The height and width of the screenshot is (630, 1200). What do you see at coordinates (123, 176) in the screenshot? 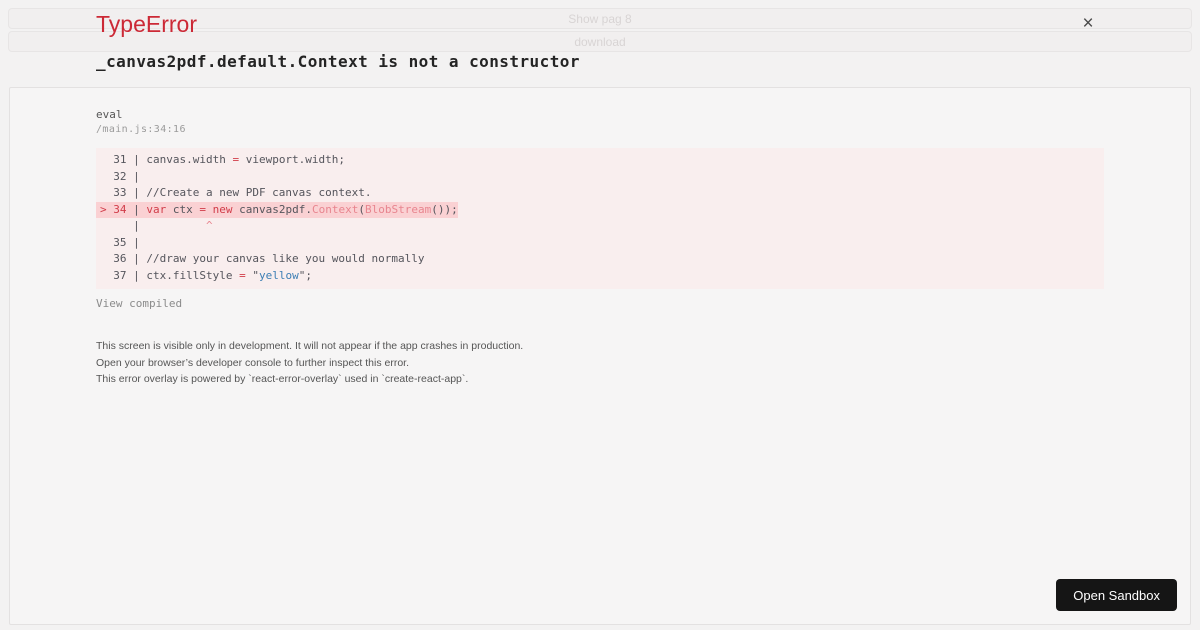
I see `code-line: 32 |` at bounding box center [123, 176].